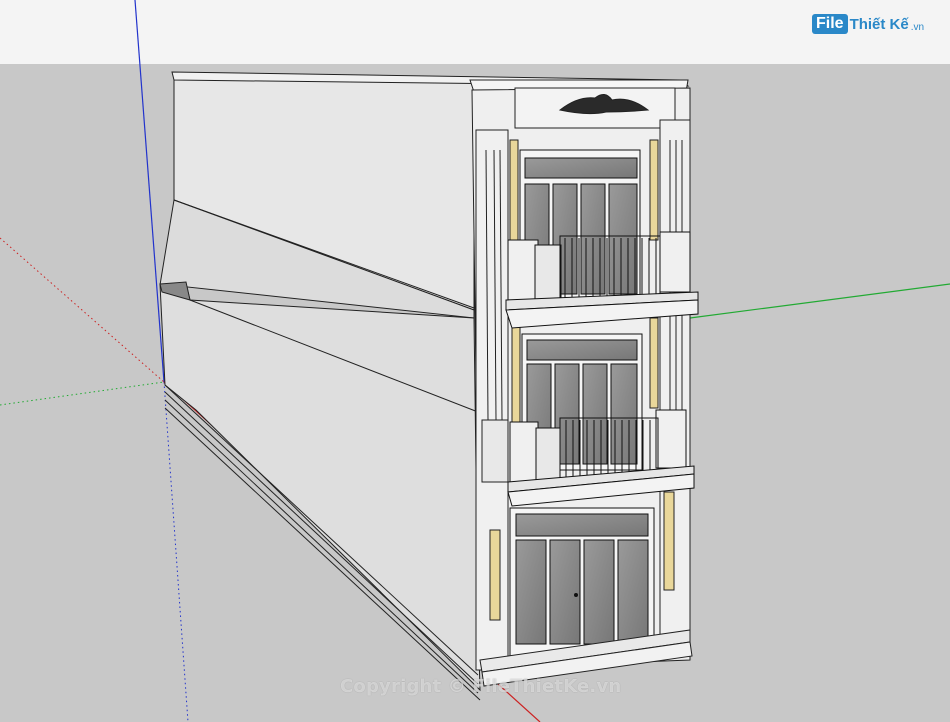 The image size is (950, 722). I want to click on logo-file-text: File, so click(830, 24).